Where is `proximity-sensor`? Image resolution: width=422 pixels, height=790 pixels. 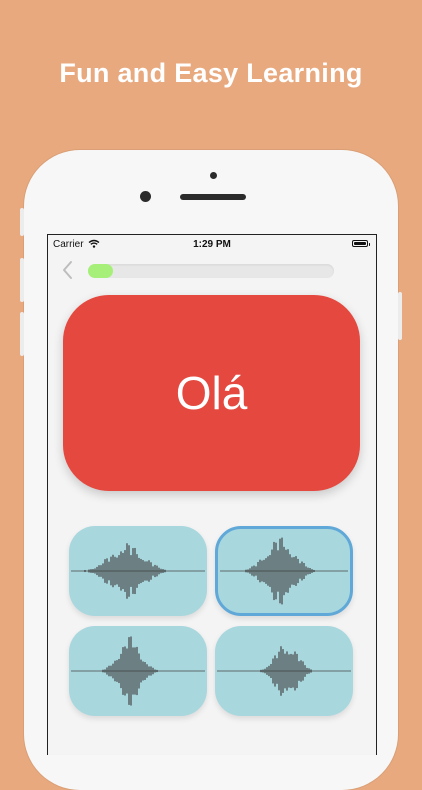
proximity-sensor is located at coordinates (213, 175).